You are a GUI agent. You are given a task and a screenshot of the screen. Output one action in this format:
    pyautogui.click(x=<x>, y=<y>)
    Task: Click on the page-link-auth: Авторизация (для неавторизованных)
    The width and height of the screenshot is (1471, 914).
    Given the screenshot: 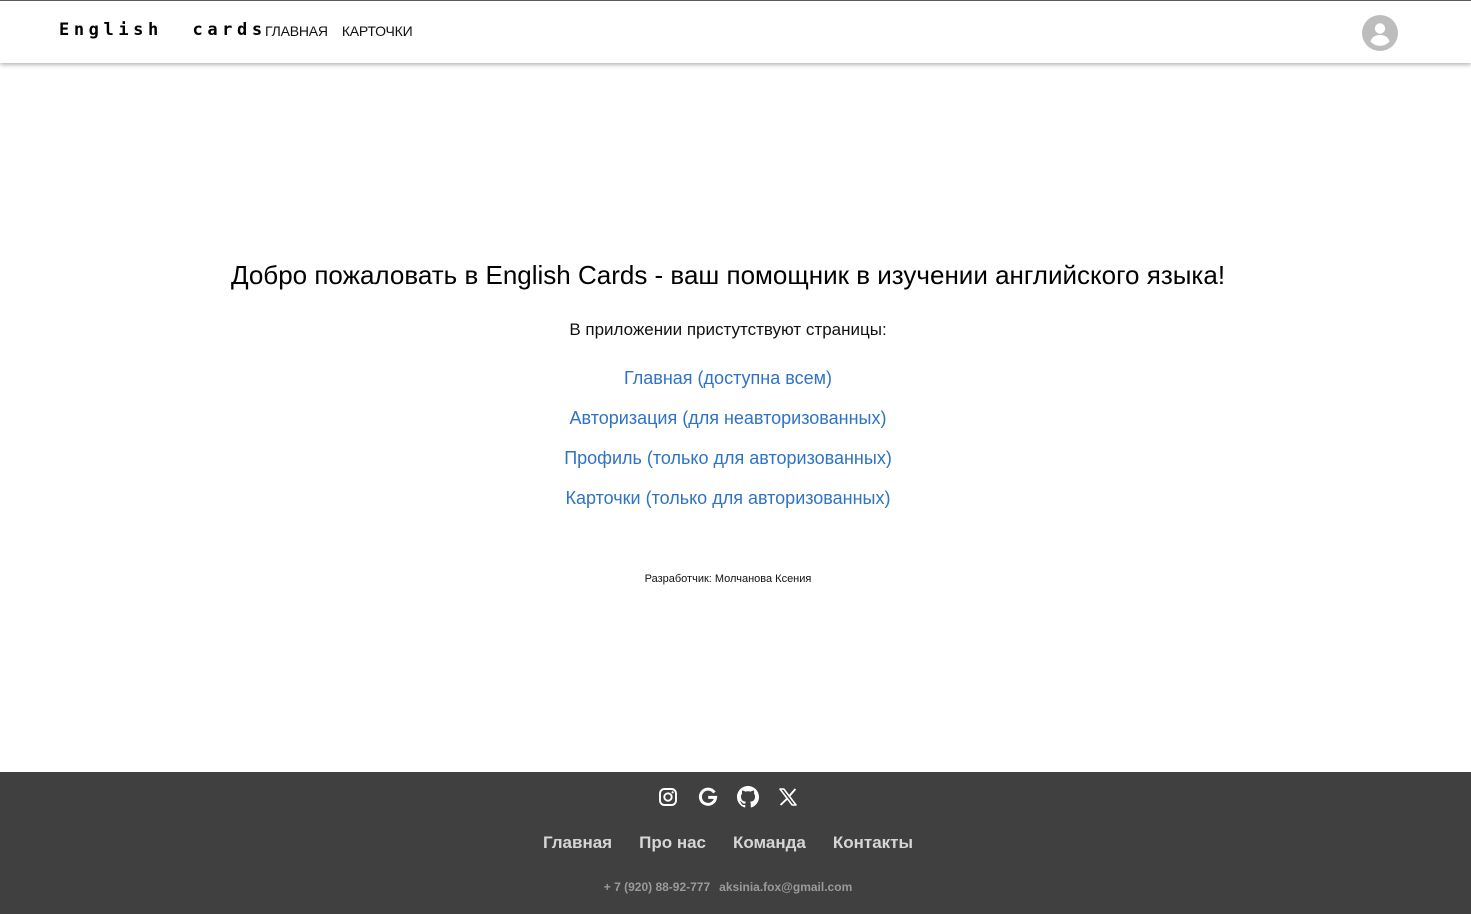 What is the action you would take?
    pyautogui.click(x=728, y=418)
    